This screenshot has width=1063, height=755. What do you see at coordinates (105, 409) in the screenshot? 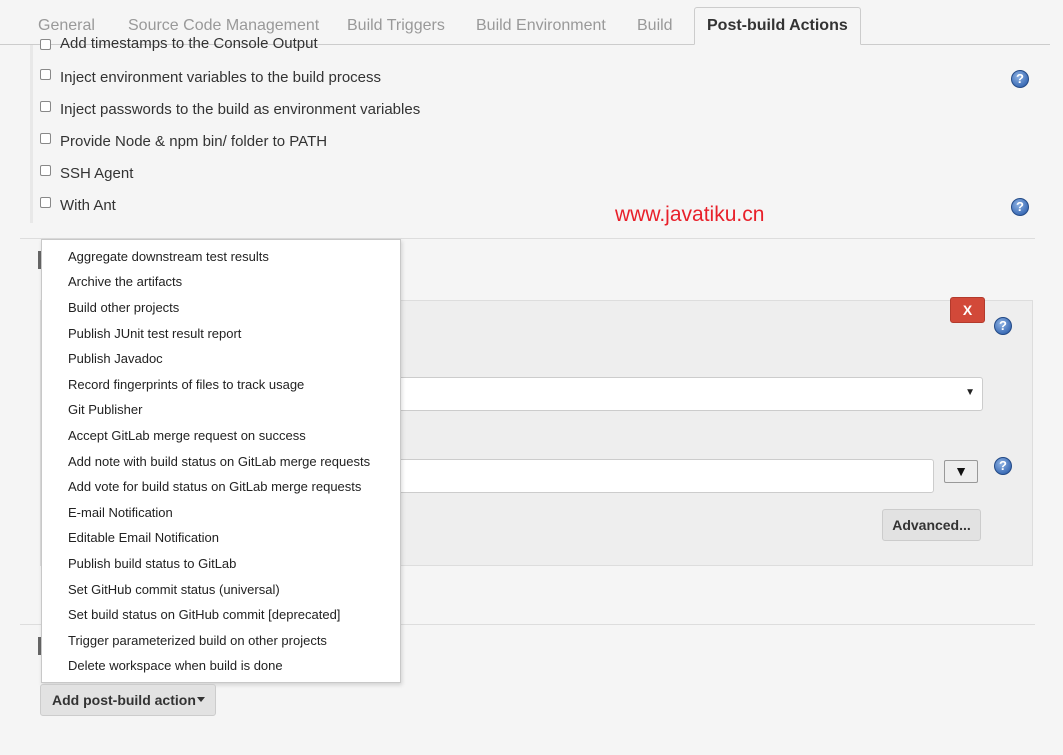
I see `menu-item-git-publisher: Git Publisher` at bounding box center [105, 409].